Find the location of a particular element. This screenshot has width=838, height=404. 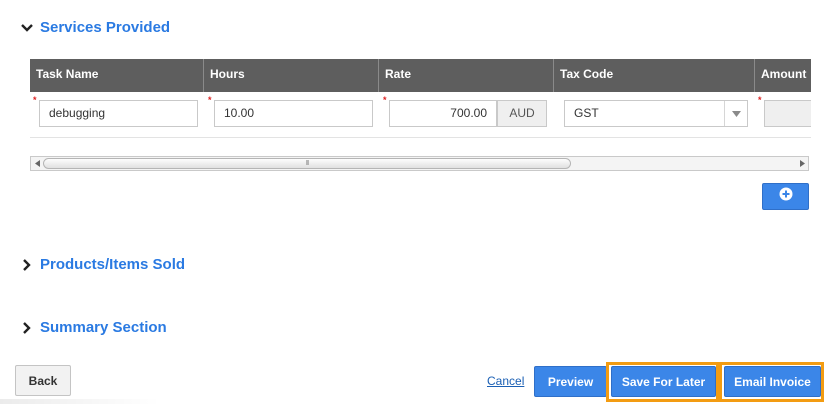

back-button: Back is located at coordinates (43, 380).